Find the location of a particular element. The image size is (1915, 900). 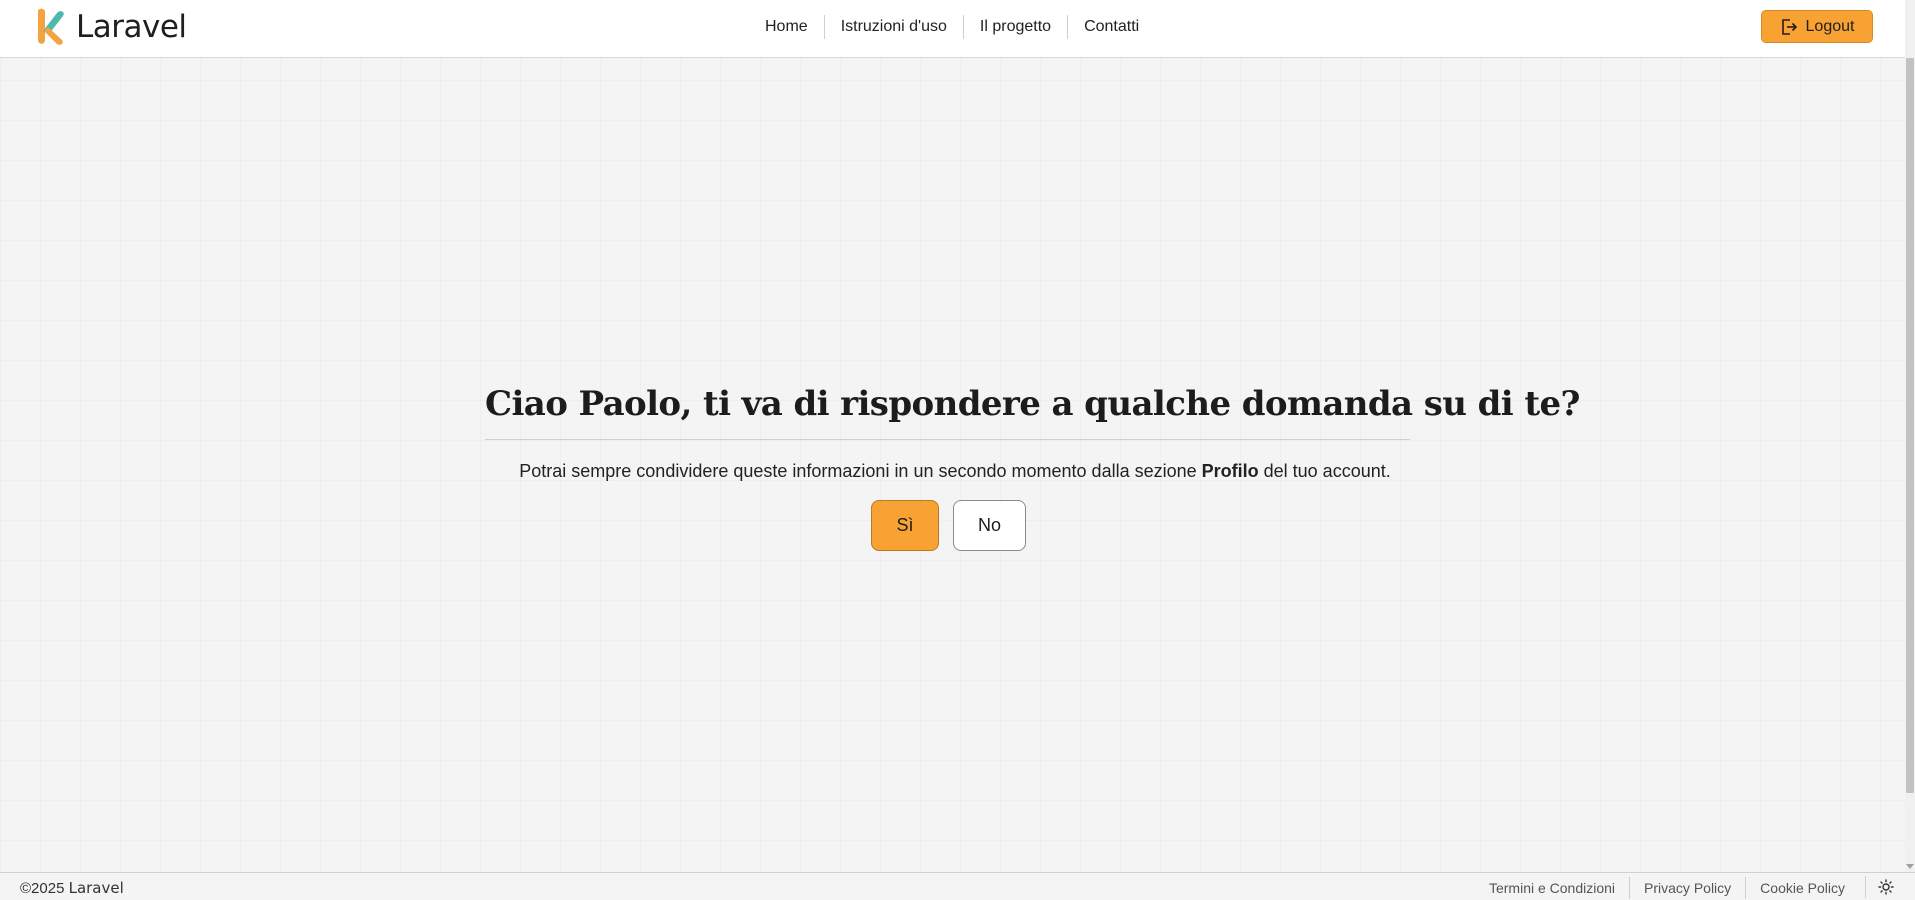

answer-buttons: Sì No is located at coordinates (948, 525).